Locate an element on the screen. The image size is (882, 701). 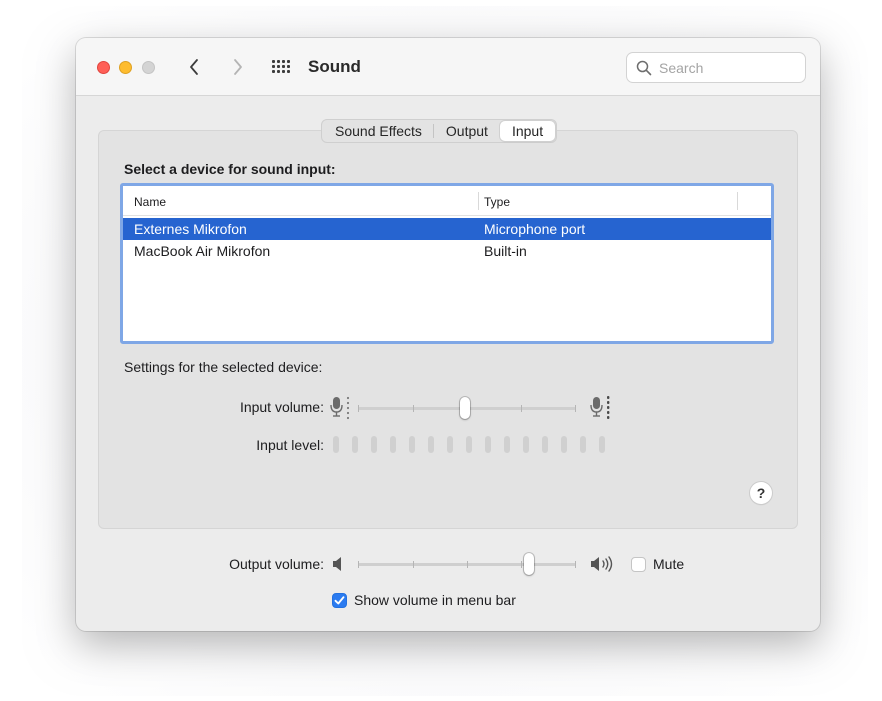
input-volume-slider is located at coordinates (467, 408).